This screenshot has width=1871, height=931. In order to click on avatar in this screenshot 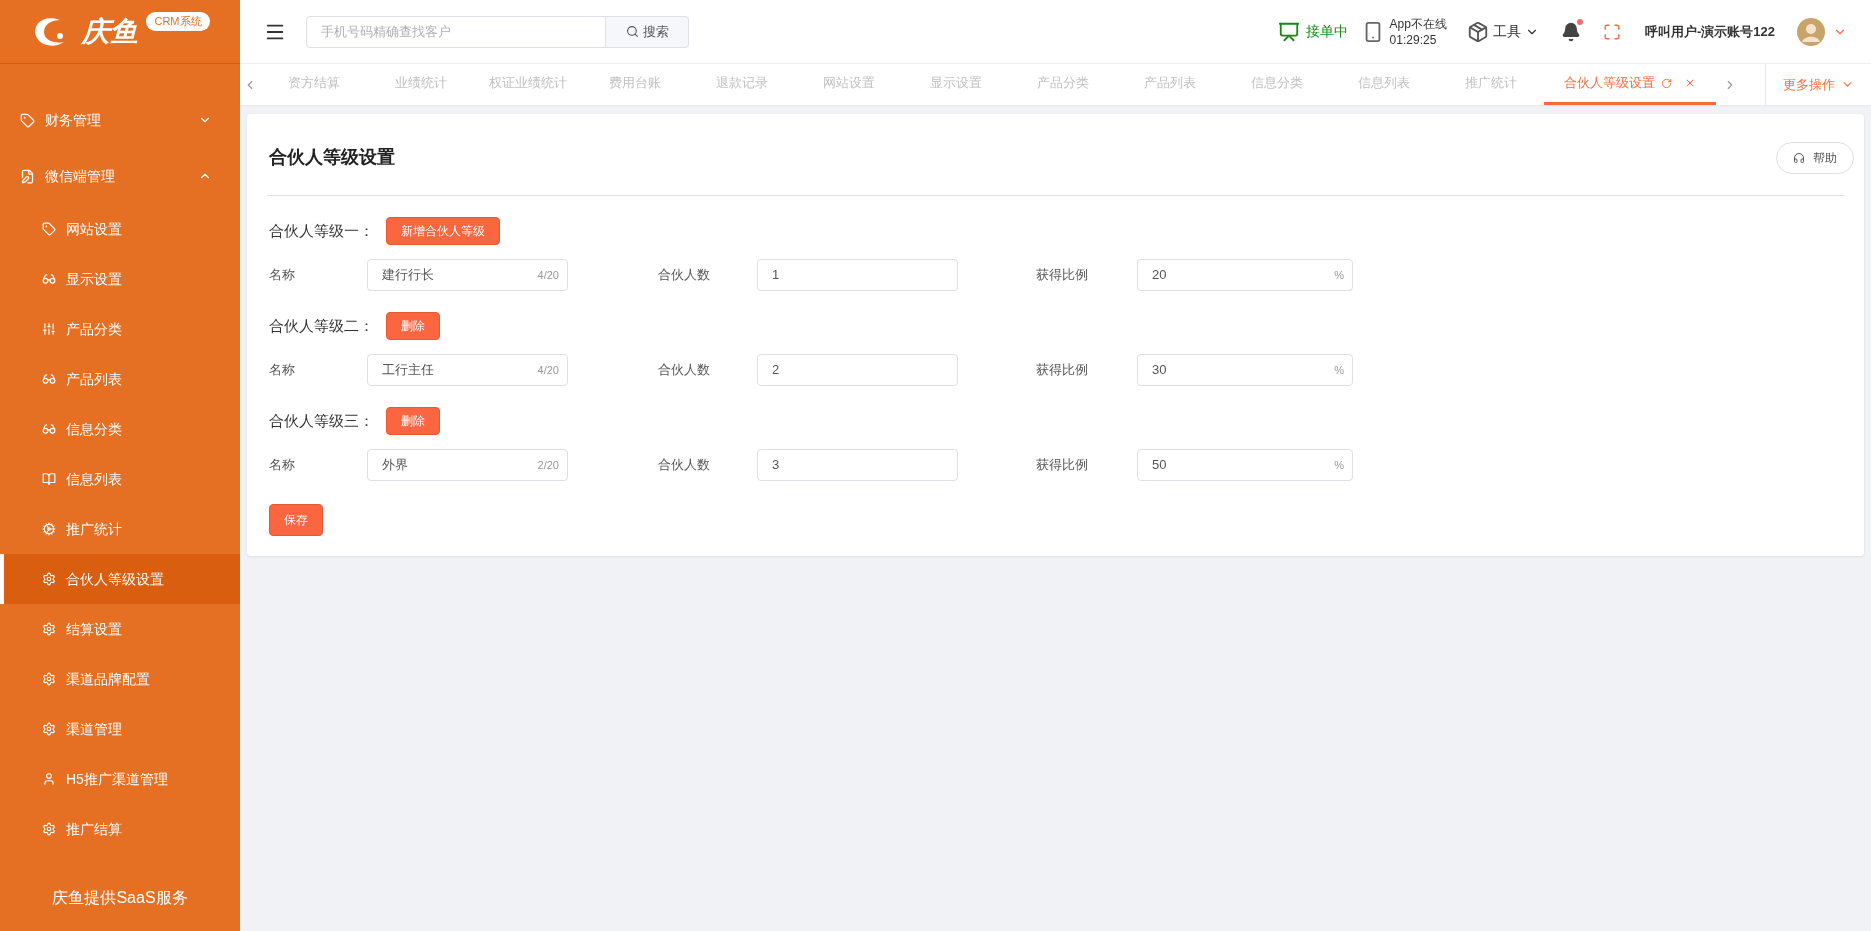, I will do `click(1811, 31)`.